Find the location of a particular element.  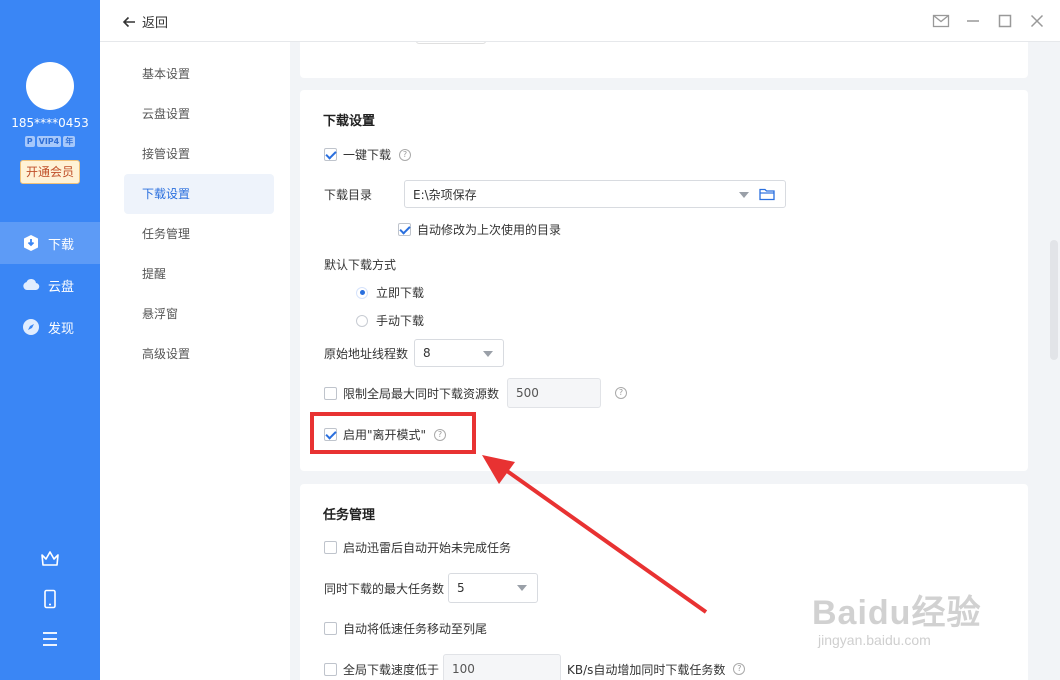

speed-low-option: 全局下载速度低于 100 KB/s自动增加同时下载任务数 ? is located at coordinates (535, 667).